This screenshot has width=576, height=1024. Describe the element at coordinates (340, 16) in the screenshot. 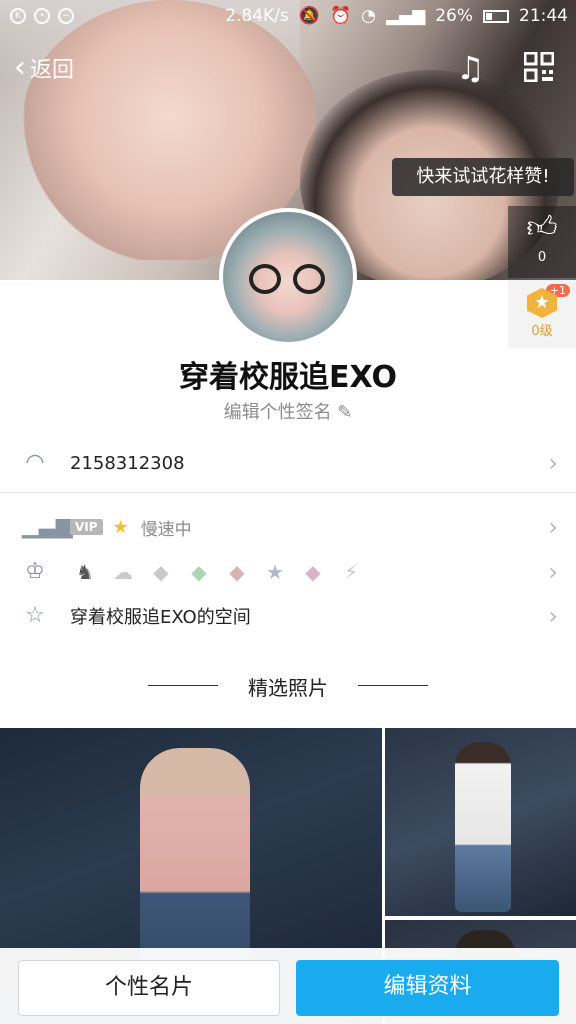

I see `alarm-icon: ⏰` at that location.